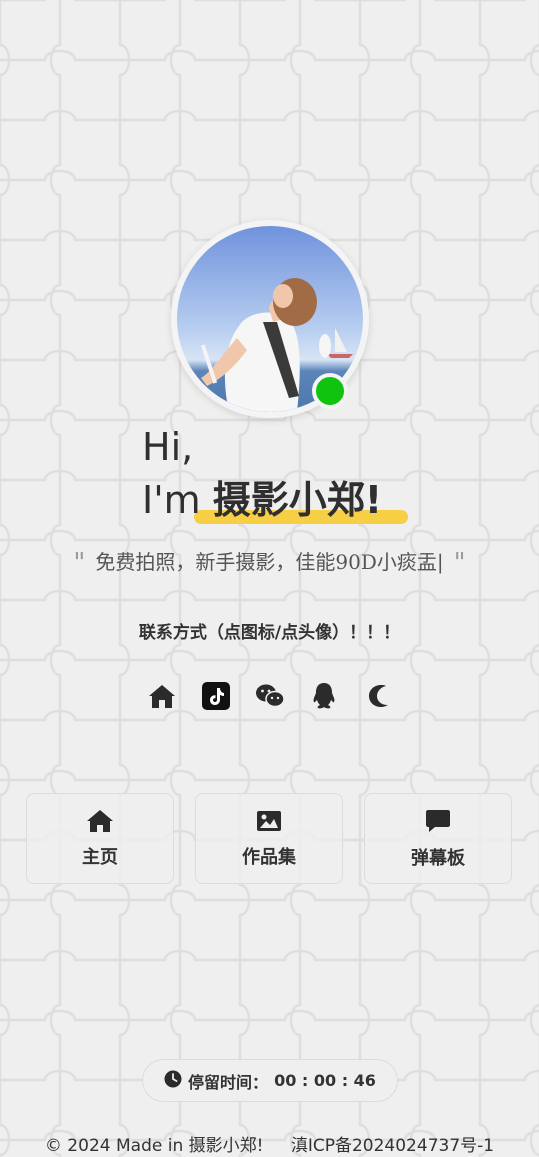  What do you see at coordinates (325, 1080) in the screenshot?
I see `timer-value: 00 : 00 : 46` at bounding box center [325, 1080].